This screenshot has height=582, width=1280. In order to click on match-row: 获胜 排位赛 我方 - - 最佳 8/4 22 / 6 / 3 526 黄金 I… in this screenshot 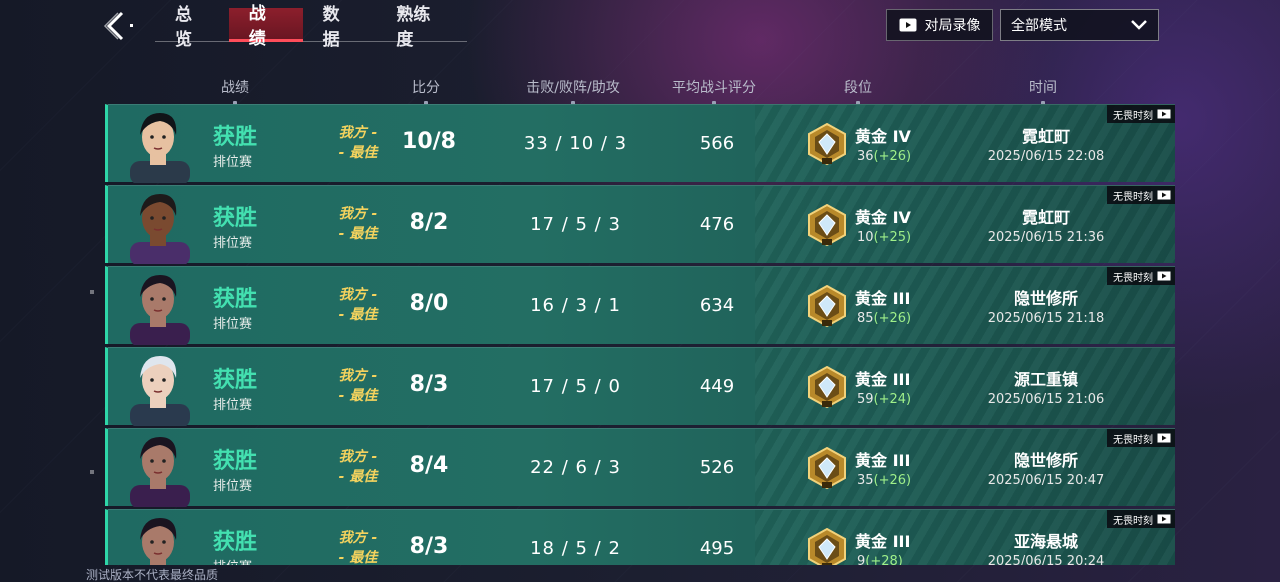, I will do `click(640, 467)`.